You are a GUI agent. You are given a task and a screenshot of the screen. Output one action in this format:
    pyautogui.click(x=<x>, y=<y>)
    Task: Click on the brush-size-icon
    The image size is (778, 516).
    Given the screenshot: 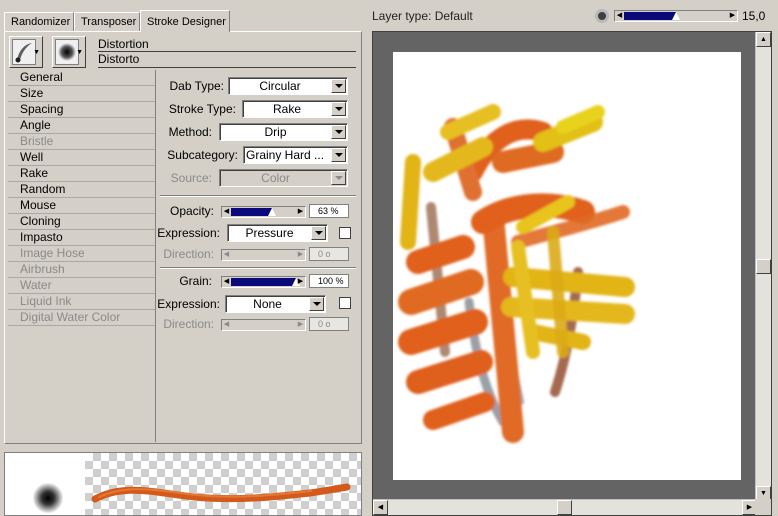 What is the action you would take?
    pyautogui.click(x=602, y=16)
    